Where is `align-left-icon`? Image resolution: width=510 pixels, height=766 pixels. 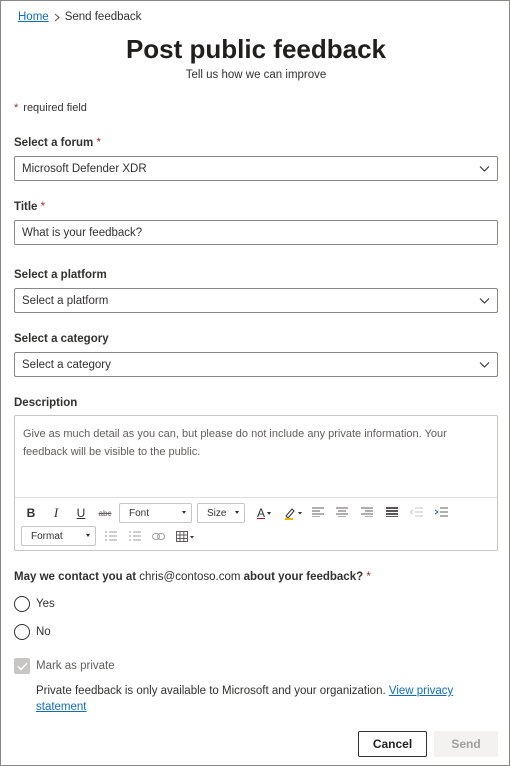
align-left-icon is located at coordinates (318, 512).